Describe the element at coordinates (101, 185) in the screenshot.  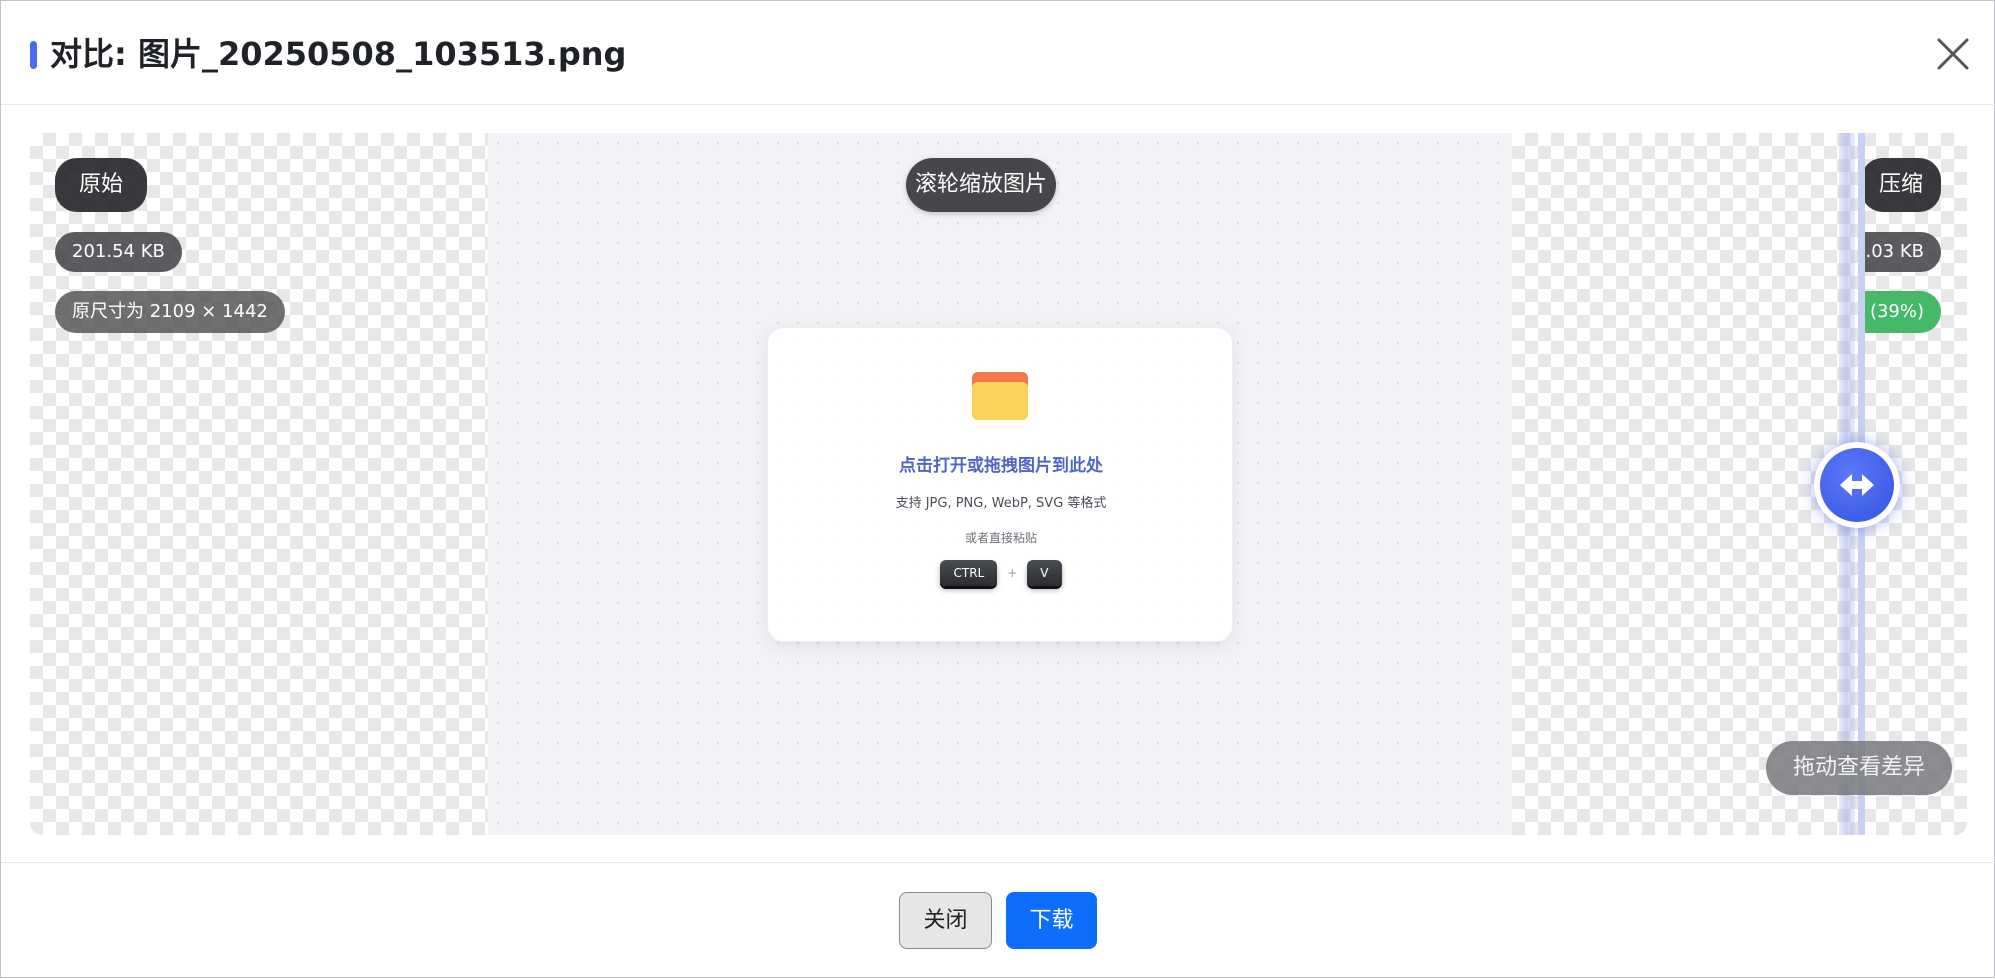
I see `original-label: 原始` at that location.